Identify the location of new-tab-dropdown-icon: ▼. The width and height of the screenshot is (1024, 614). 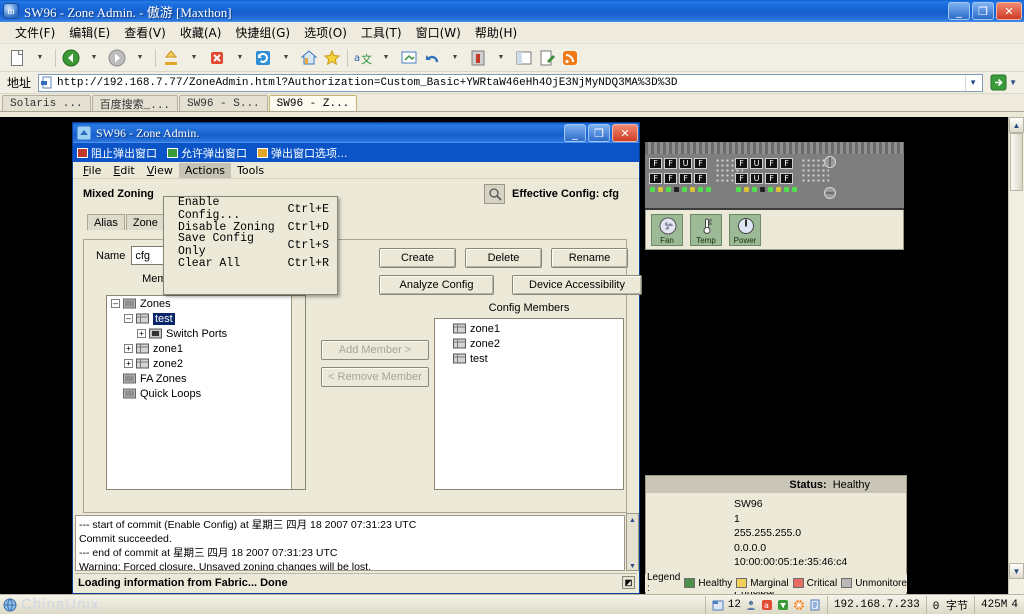
(40, 58).